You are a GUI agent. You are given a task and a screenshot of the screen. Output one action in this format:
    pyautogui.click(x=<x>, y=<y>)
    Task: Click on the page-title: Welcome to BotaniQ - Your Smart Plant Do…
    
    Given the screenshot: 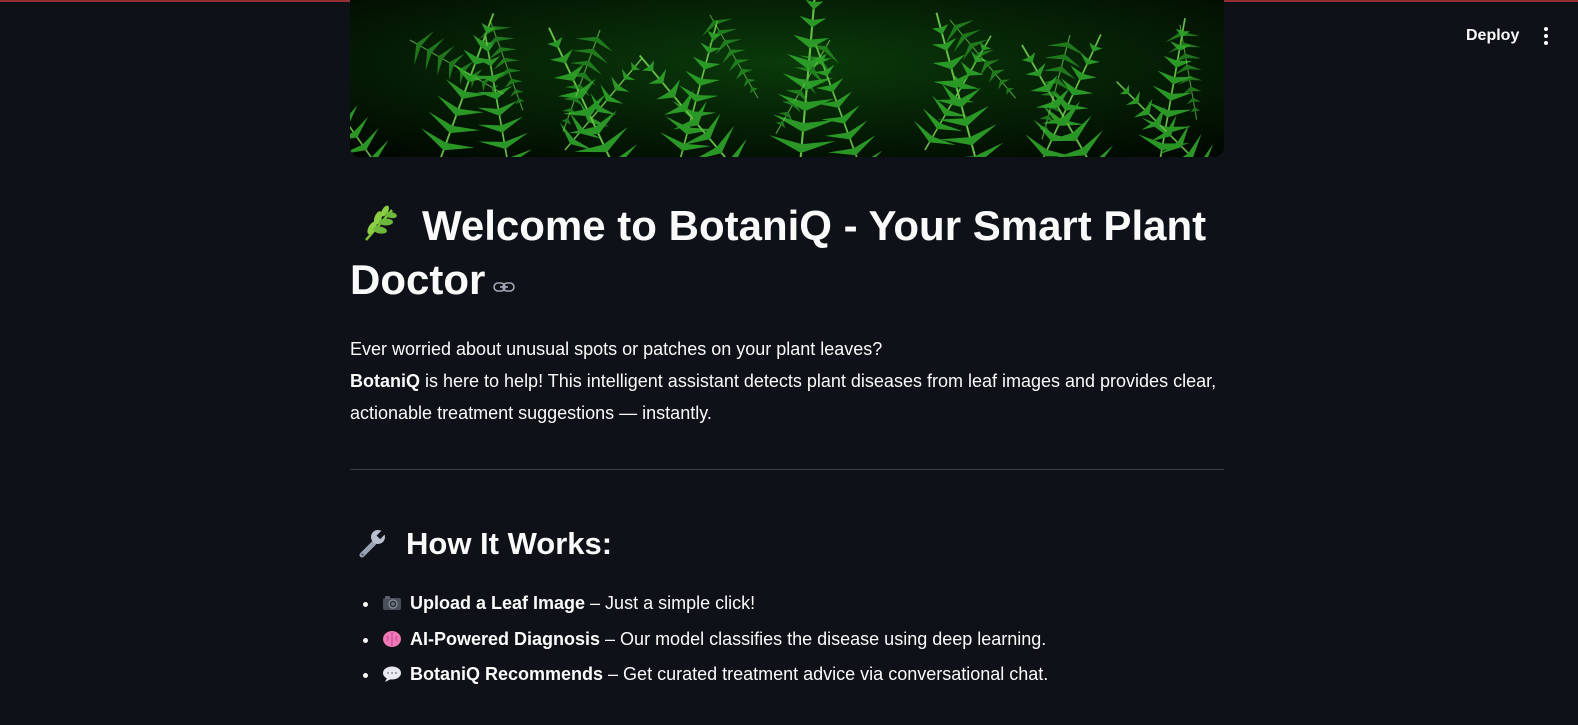 What is the action you would take?
    pyautogui.click(x=787, y=253)
    